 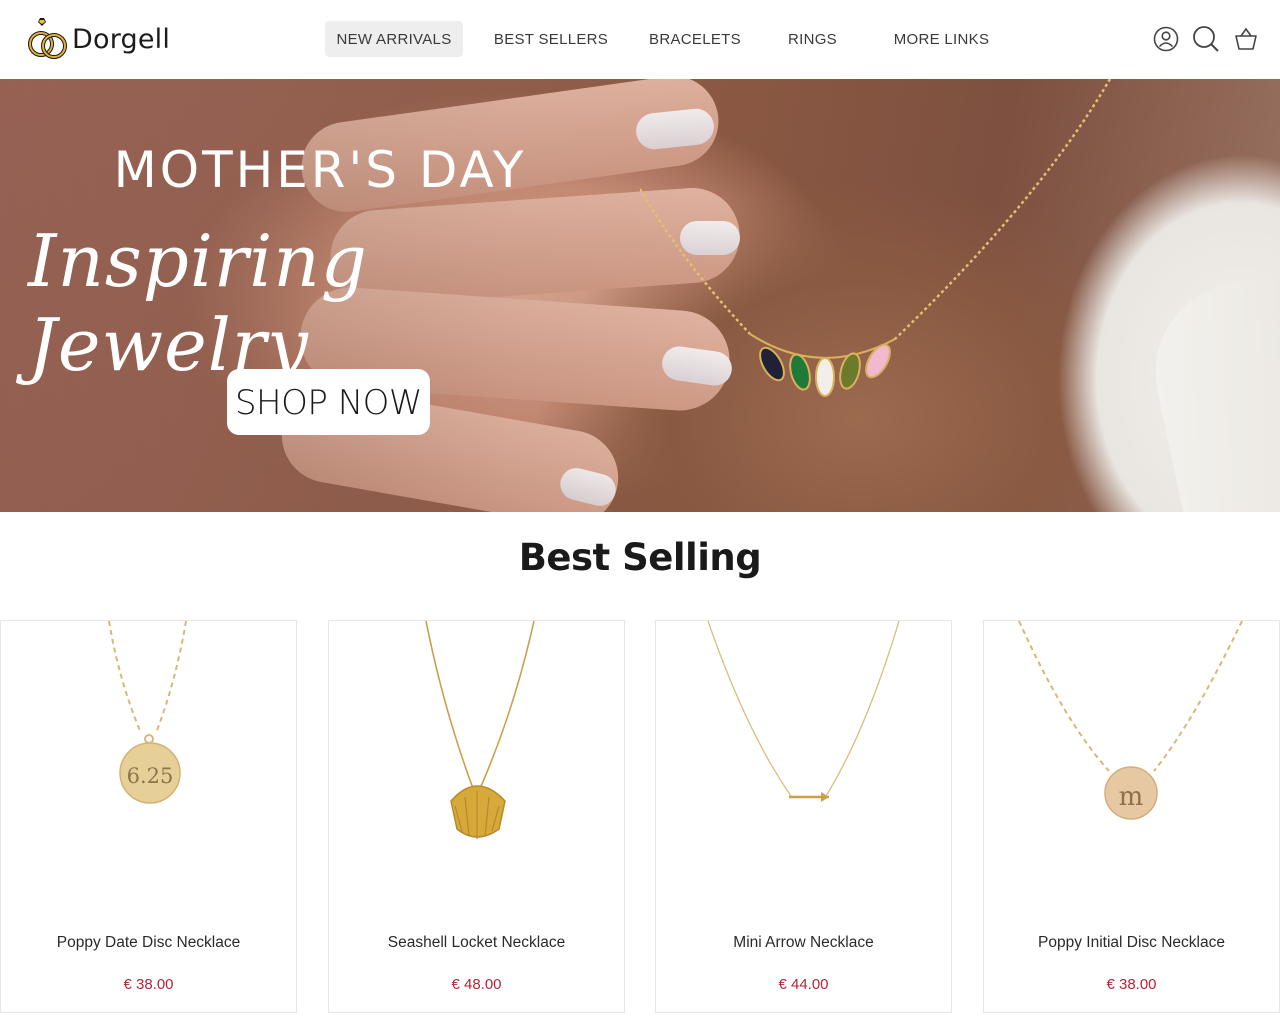 What do you see at coordinates (640, 557) in the screenshot?
I see `section-title: Best Selling` at bounding box center [640, 557].